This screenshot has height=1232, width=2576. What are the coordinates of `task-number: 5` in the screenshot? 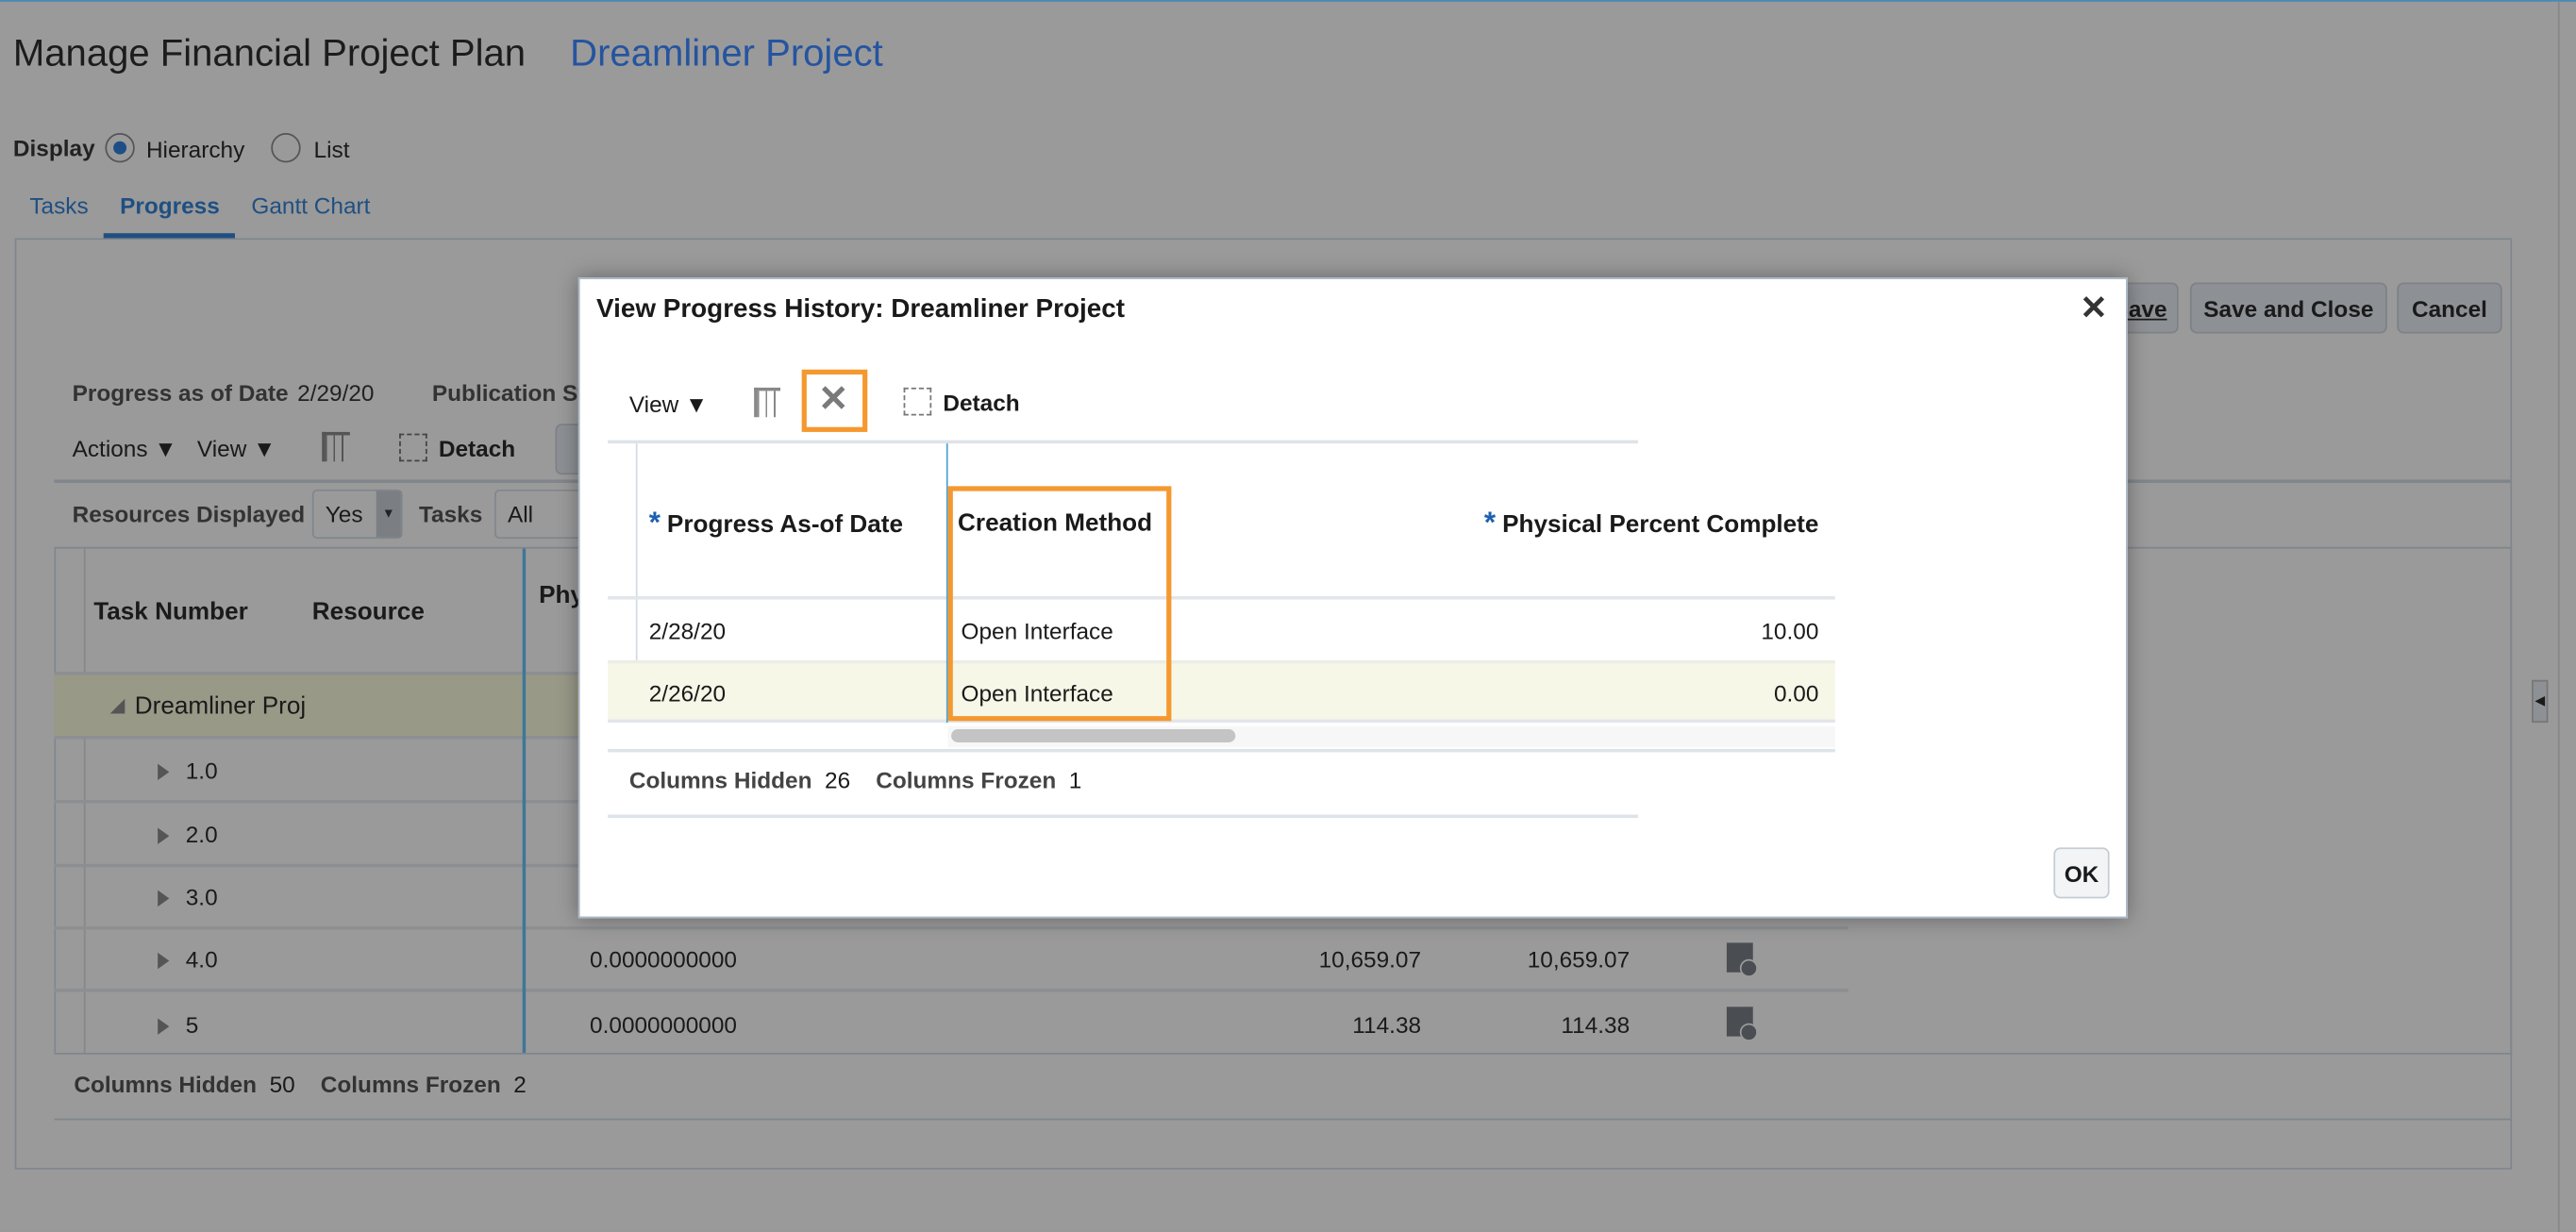 It's located at (192, 1024).